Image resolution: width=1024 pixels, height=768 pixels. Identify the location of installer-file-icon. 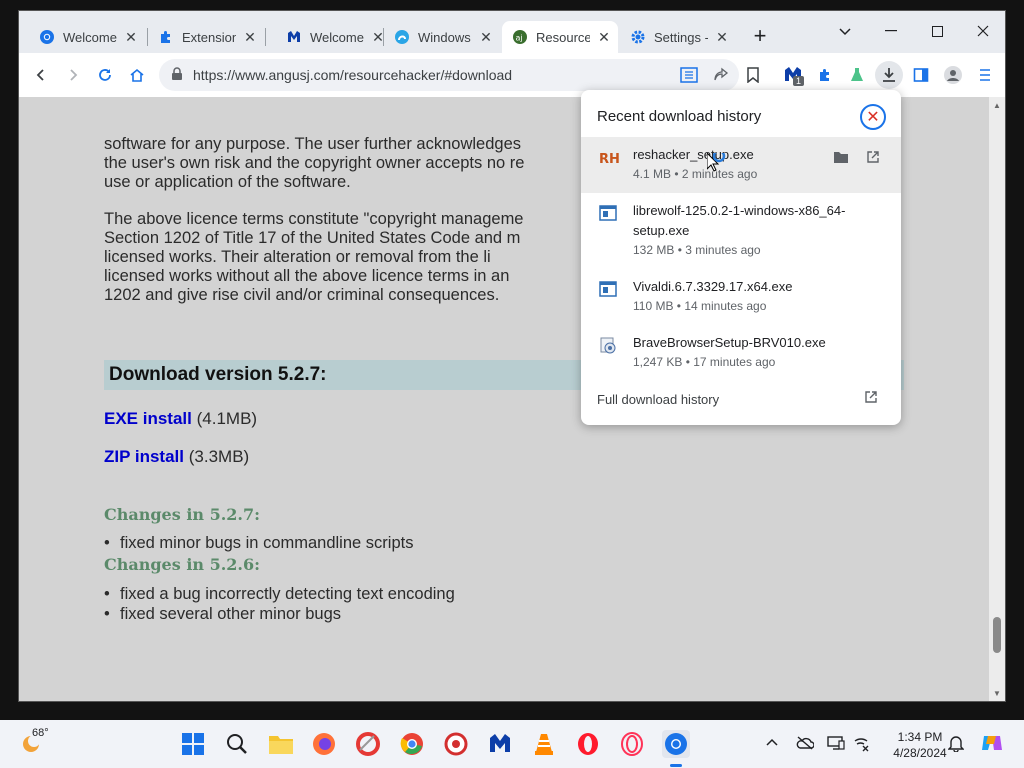
(609, 291).